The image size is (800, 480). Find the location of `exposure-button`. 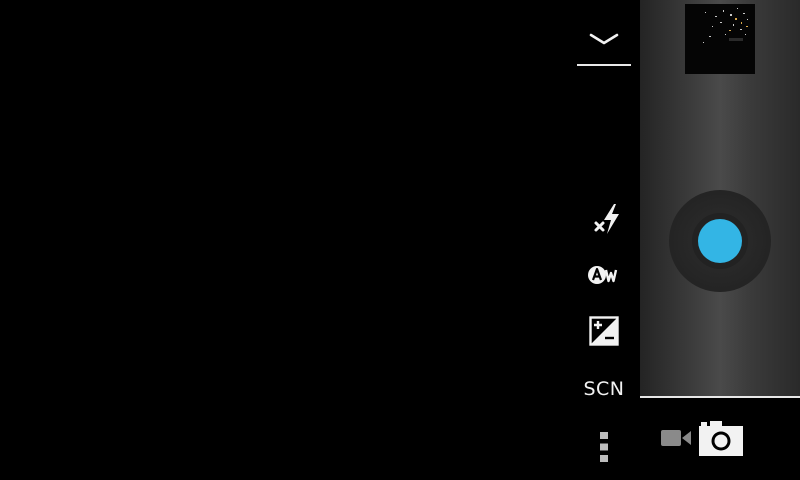

exposure-button is located at coordinates (604, 331).